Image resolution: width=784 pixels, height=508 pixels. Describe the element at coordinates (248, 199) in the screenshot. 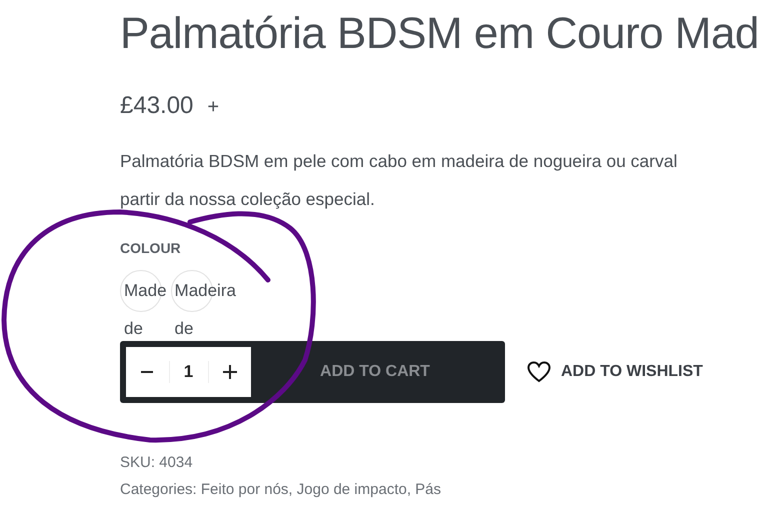

I see `description-line: partir da nossa coleção especial.` at that location.